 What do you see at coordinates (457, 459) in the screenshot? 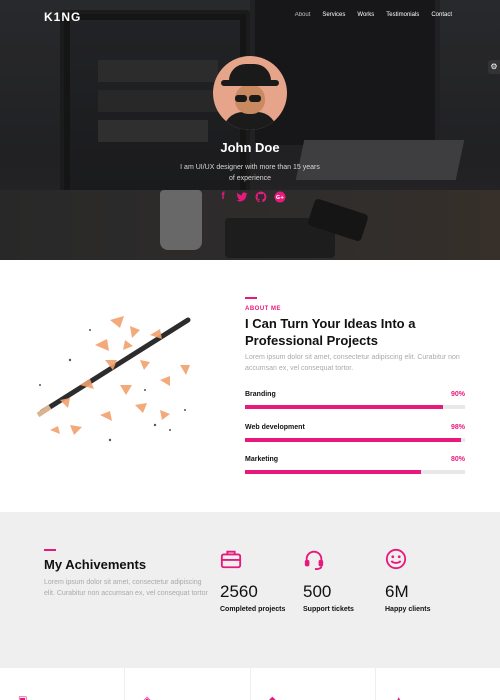
I see `skill-percent: 80%` at bounding box center [457, 459].